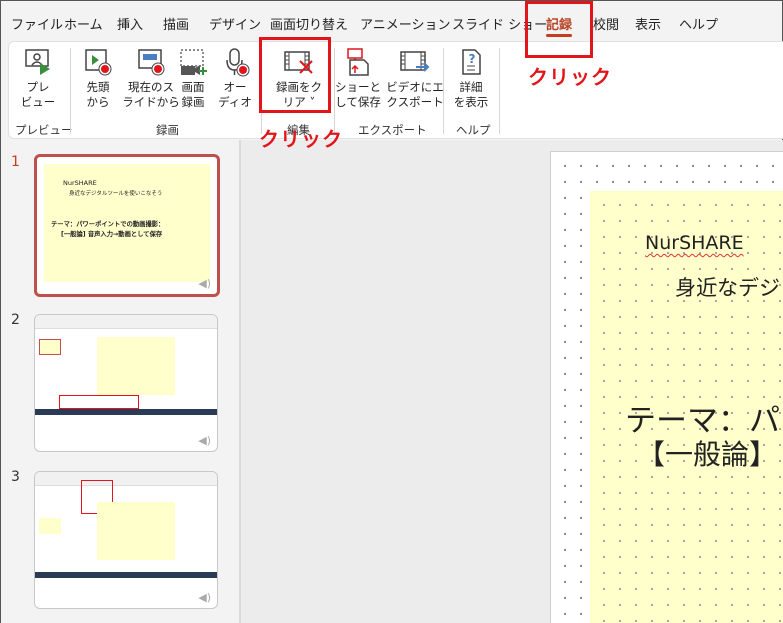 Image resolution: width=783 pixels, height=623 pixels. Describe the element at coordinates (176, 23) in the screenshot. I see `tab-draw: 描画` at that location.